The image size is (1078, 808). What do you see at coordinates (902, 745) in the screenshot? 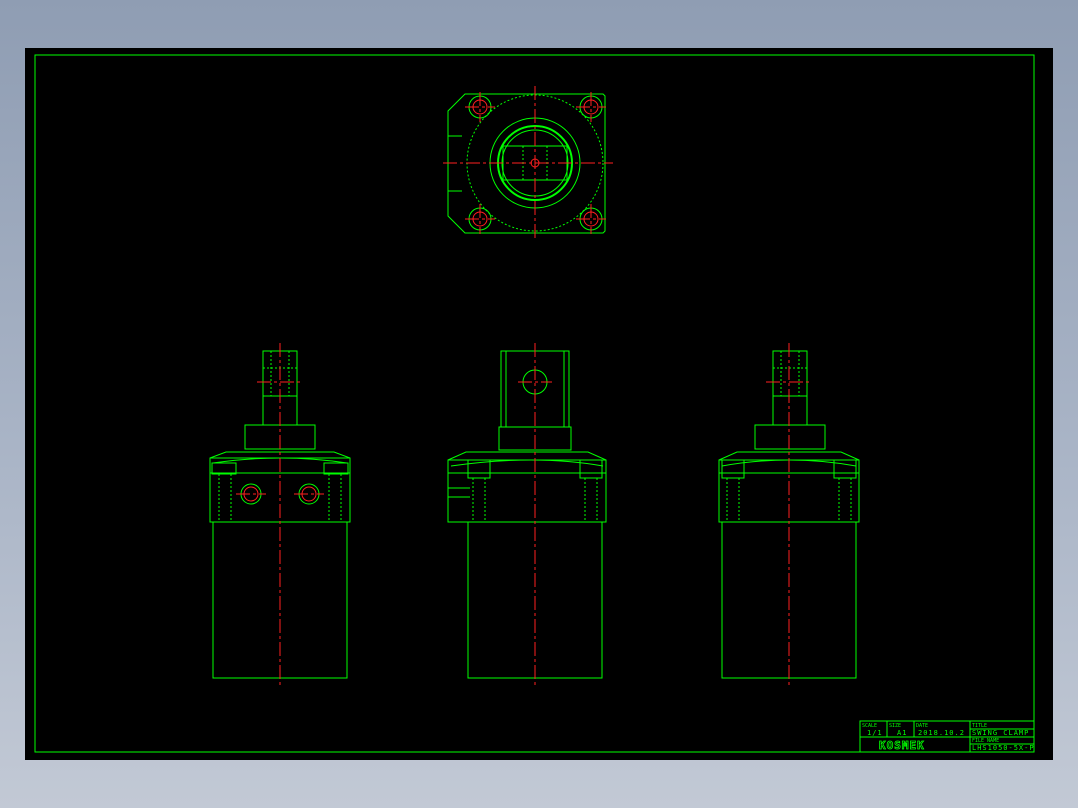
I see `logo-text: KOSMEK` at bounding box center [902, 745].